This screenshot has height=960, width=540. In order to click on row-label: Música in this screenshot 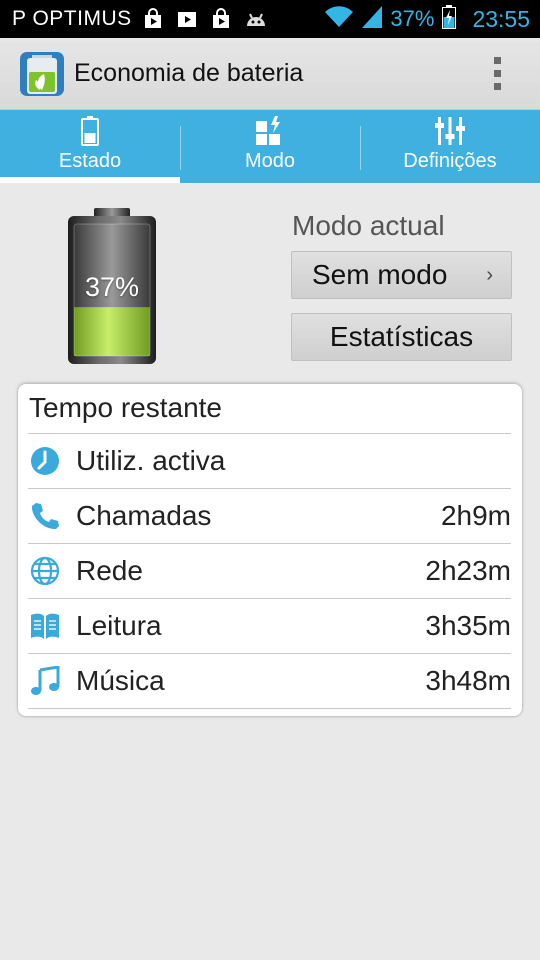, I will do `click(120, 680)`.